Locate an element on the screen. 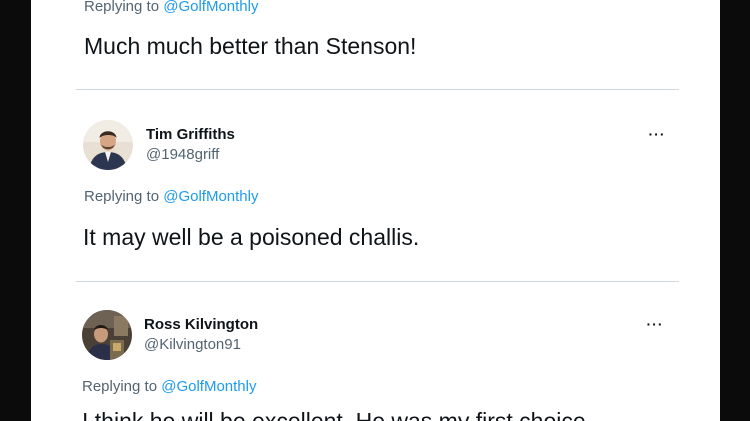 The image size is (750, 421). display-name: Ross Kilvington is located at coordinates (201, 324).